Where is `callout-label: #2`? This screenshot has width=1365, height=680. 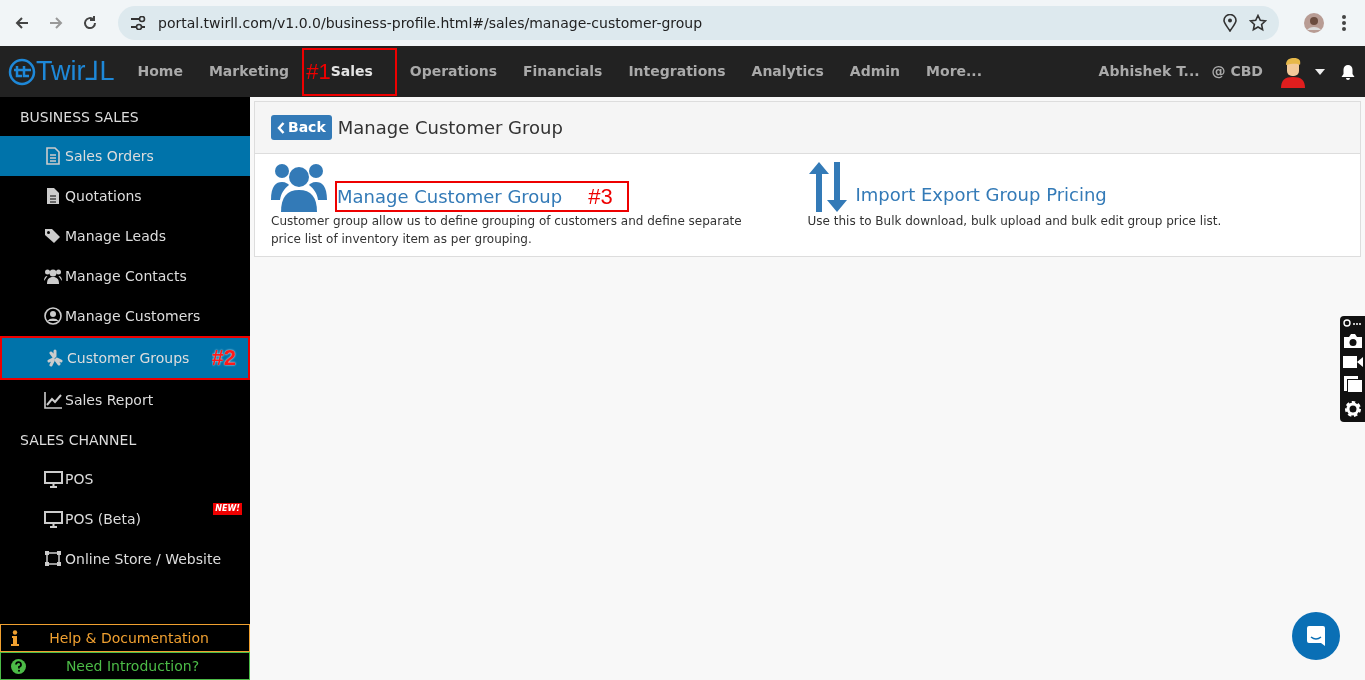 callout-label: #2 is located at coordinates (229, 358).